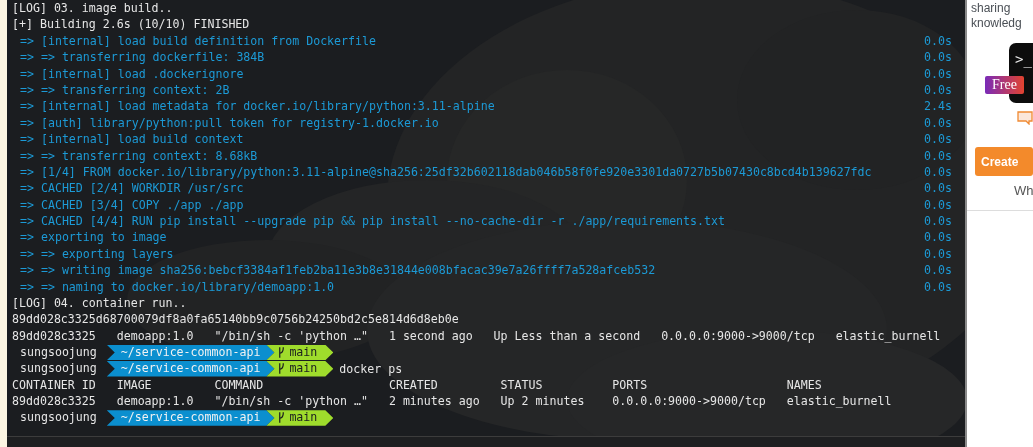 This screenshot has width=1033, height=447. What do you see at coordinates (417, 385) in the screenshot?
I see `output-line: CONTAINER ID IMAGE COMMAND CREATED STATUS PORTS NAMES` at bounding box center [417, 385].